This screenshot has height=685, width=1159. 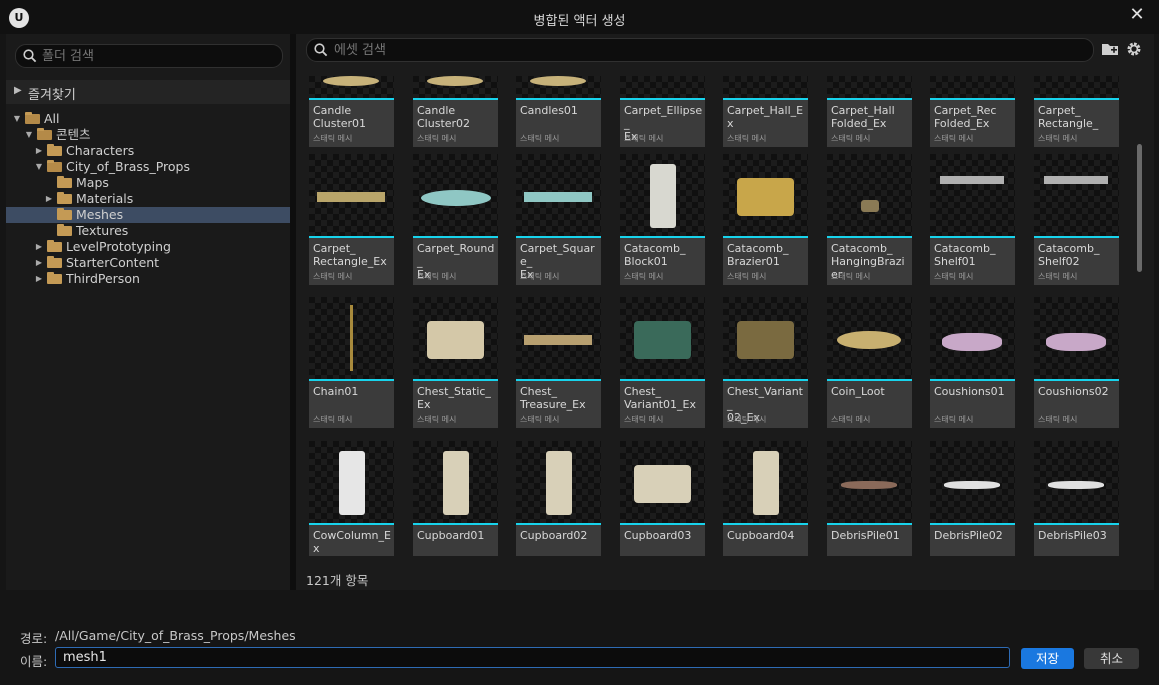 I want to click on asset-name: Carpet_Hall Folded_Ex, so click(x=863, y=117).